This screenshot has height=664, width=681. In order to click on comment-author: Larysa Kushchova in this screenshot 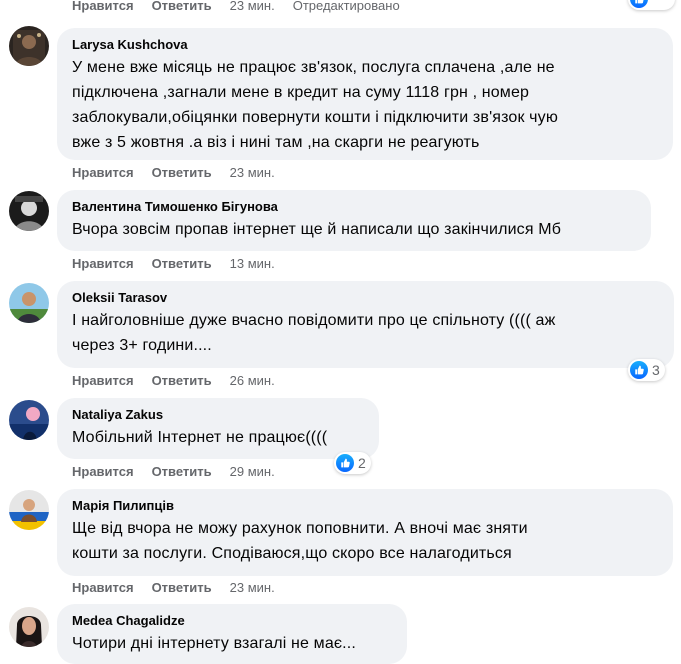, I will do `click(366, 44)`.